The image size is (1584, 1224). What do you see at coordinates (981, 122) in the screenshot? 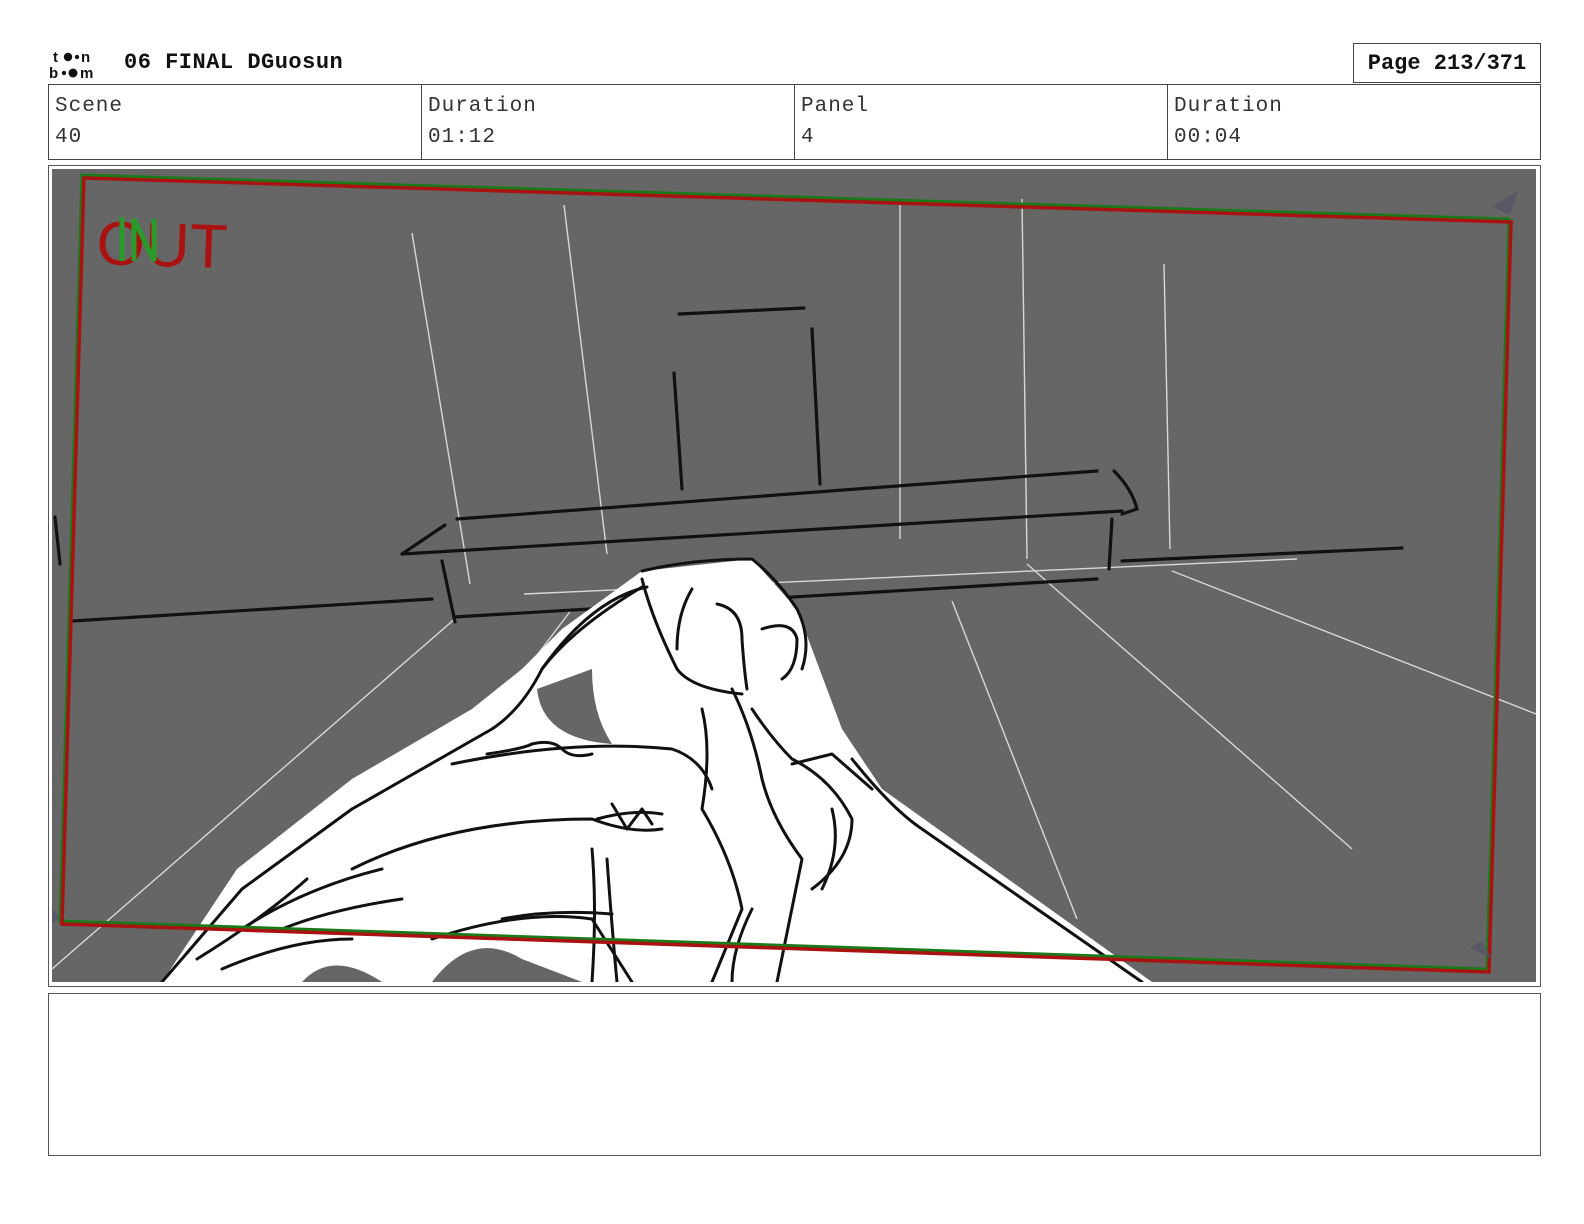
I see `panel-cell: Panel 4` at bounding box center [981, 122].